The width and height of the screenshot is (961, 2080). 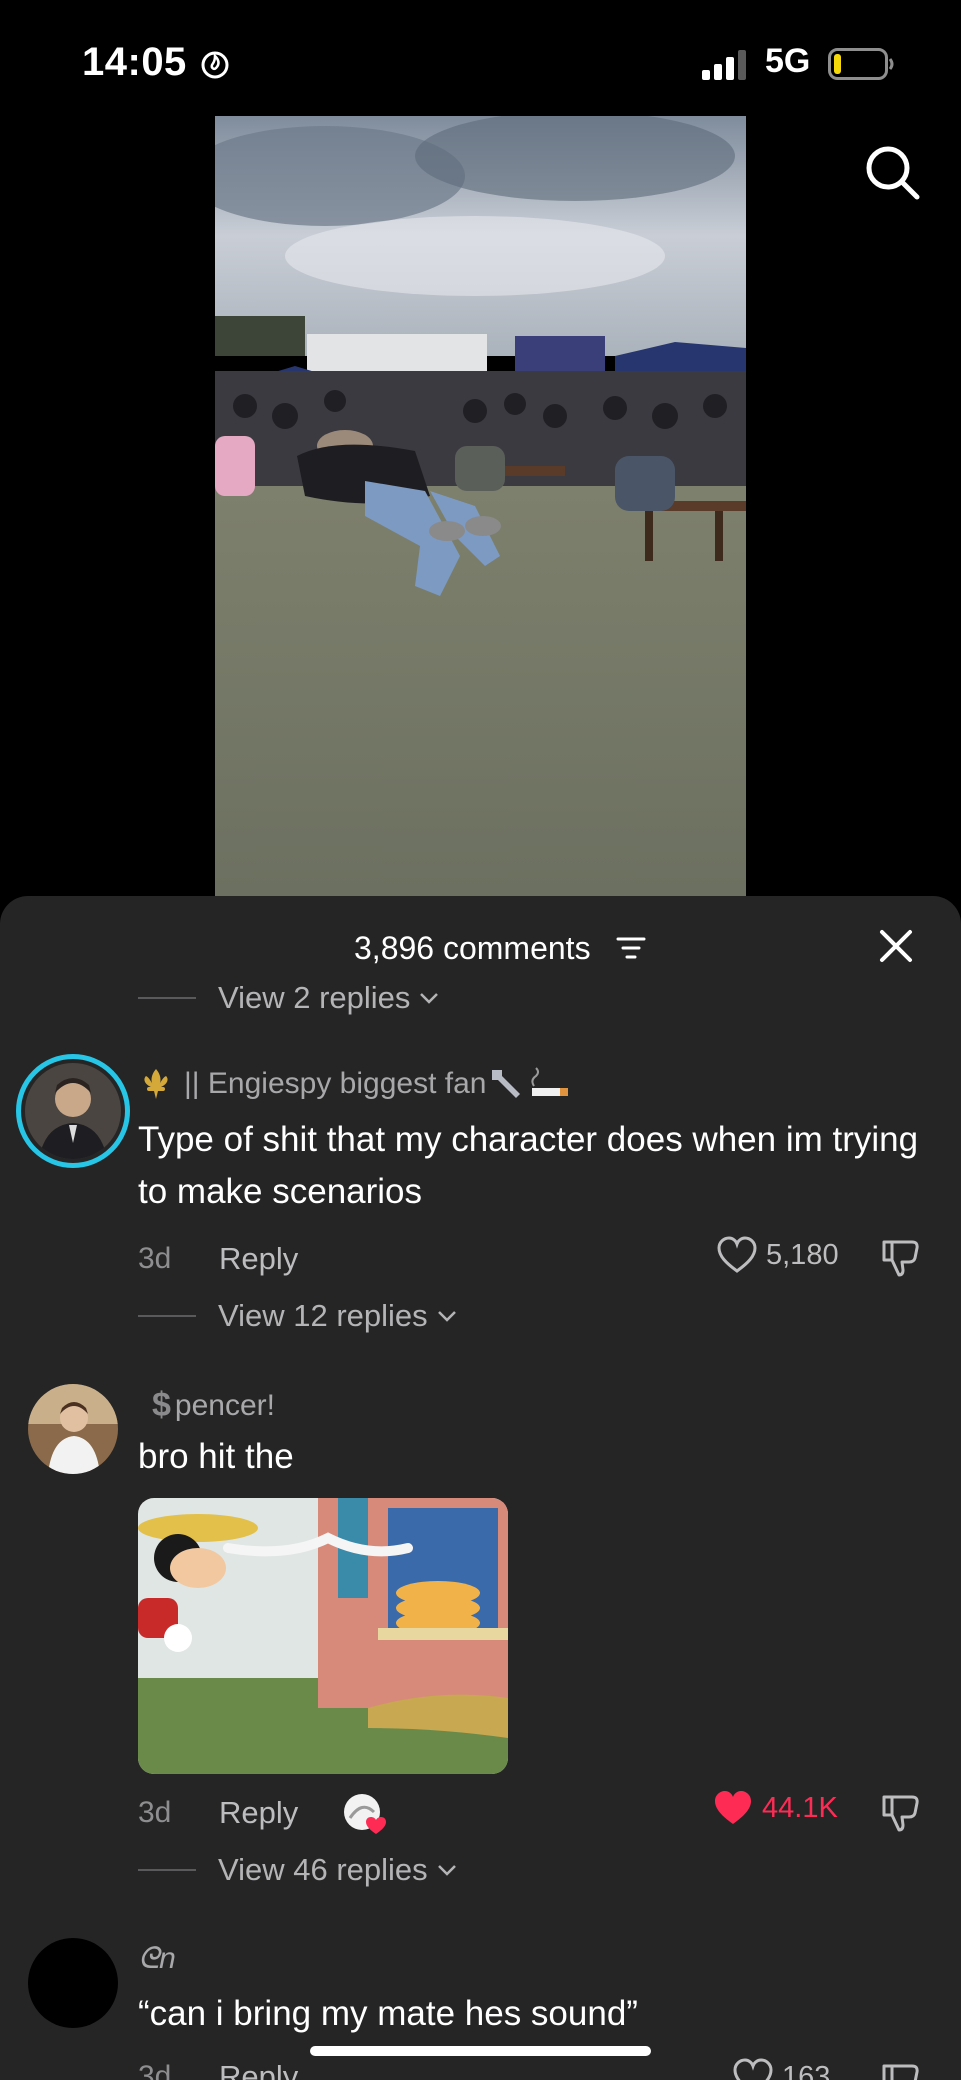 I want to click on cigarette-icon, so click(x=550, y=1081).